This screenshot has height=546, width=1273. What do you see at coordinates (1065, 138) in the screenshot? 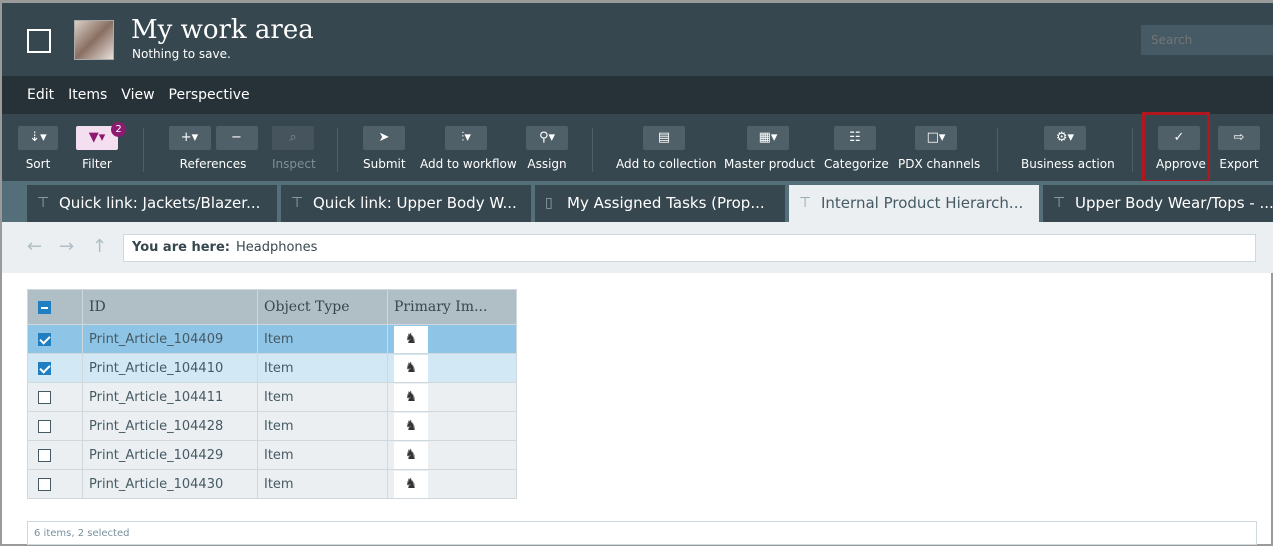
I see `gears-icon: ⚙▾` at bounding box center [1065, 138].